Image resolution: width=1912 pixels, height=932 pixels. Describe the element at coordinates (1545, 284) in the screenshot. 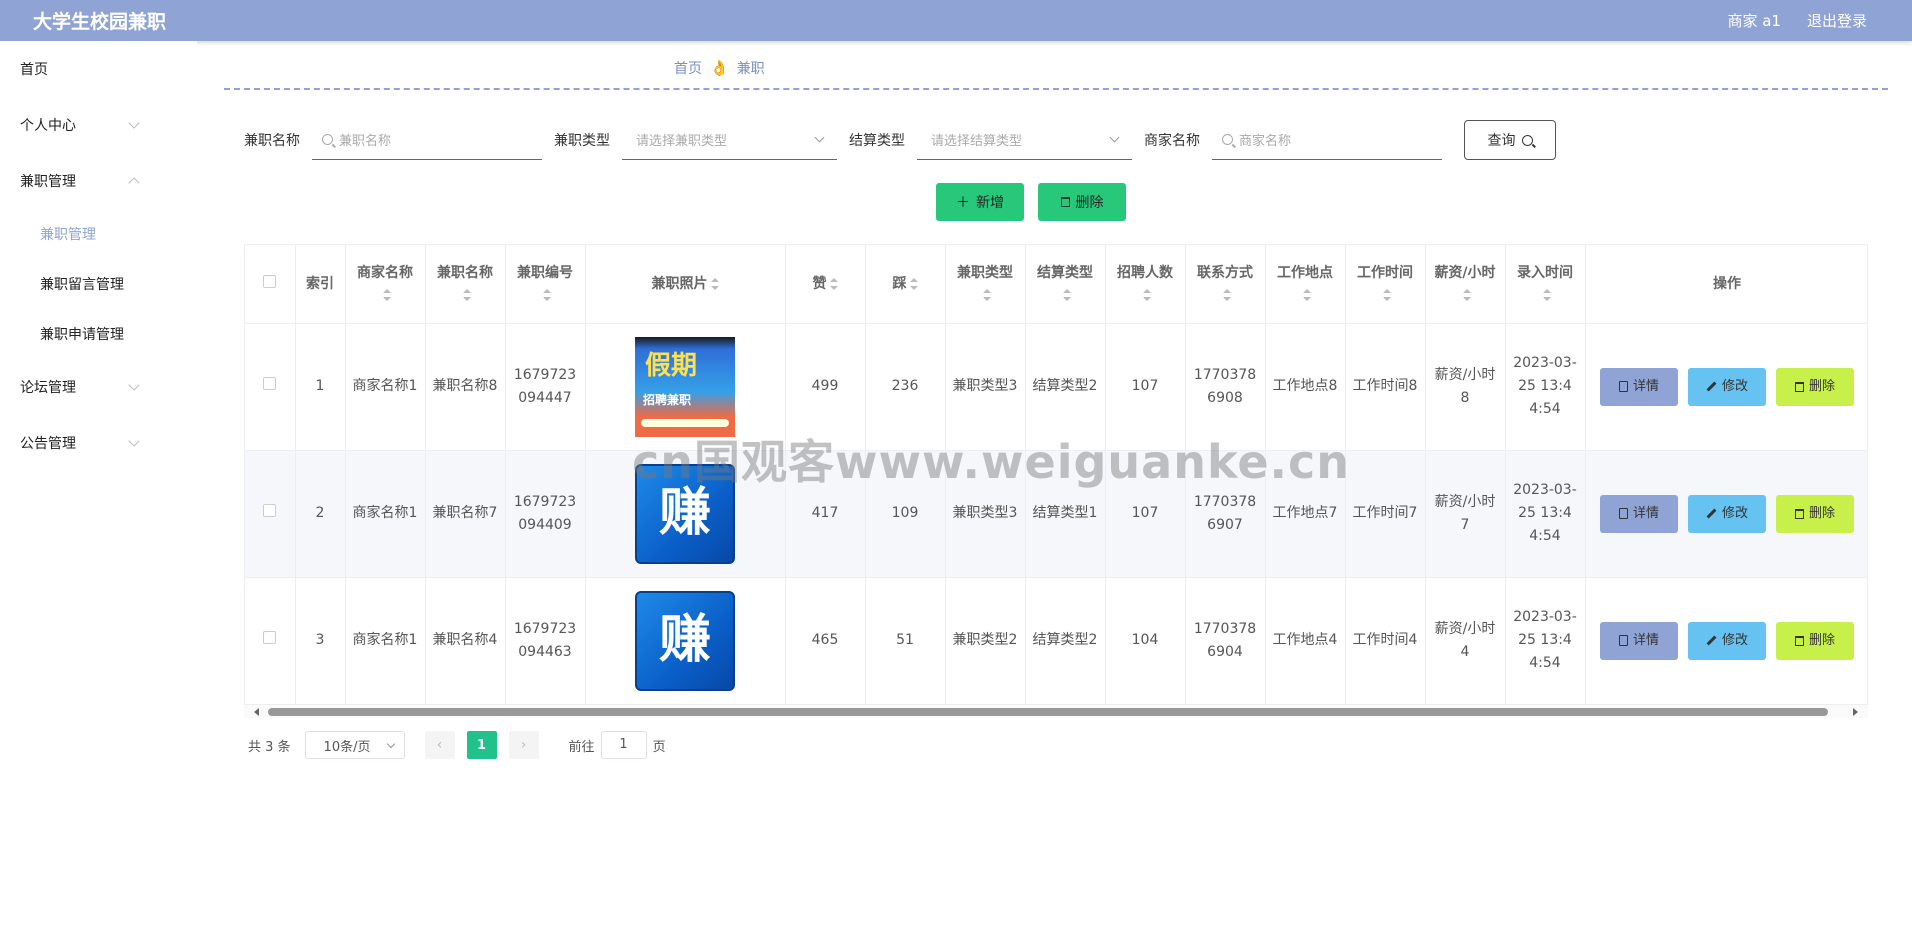

I see `col-created: 录入时间` at that location.